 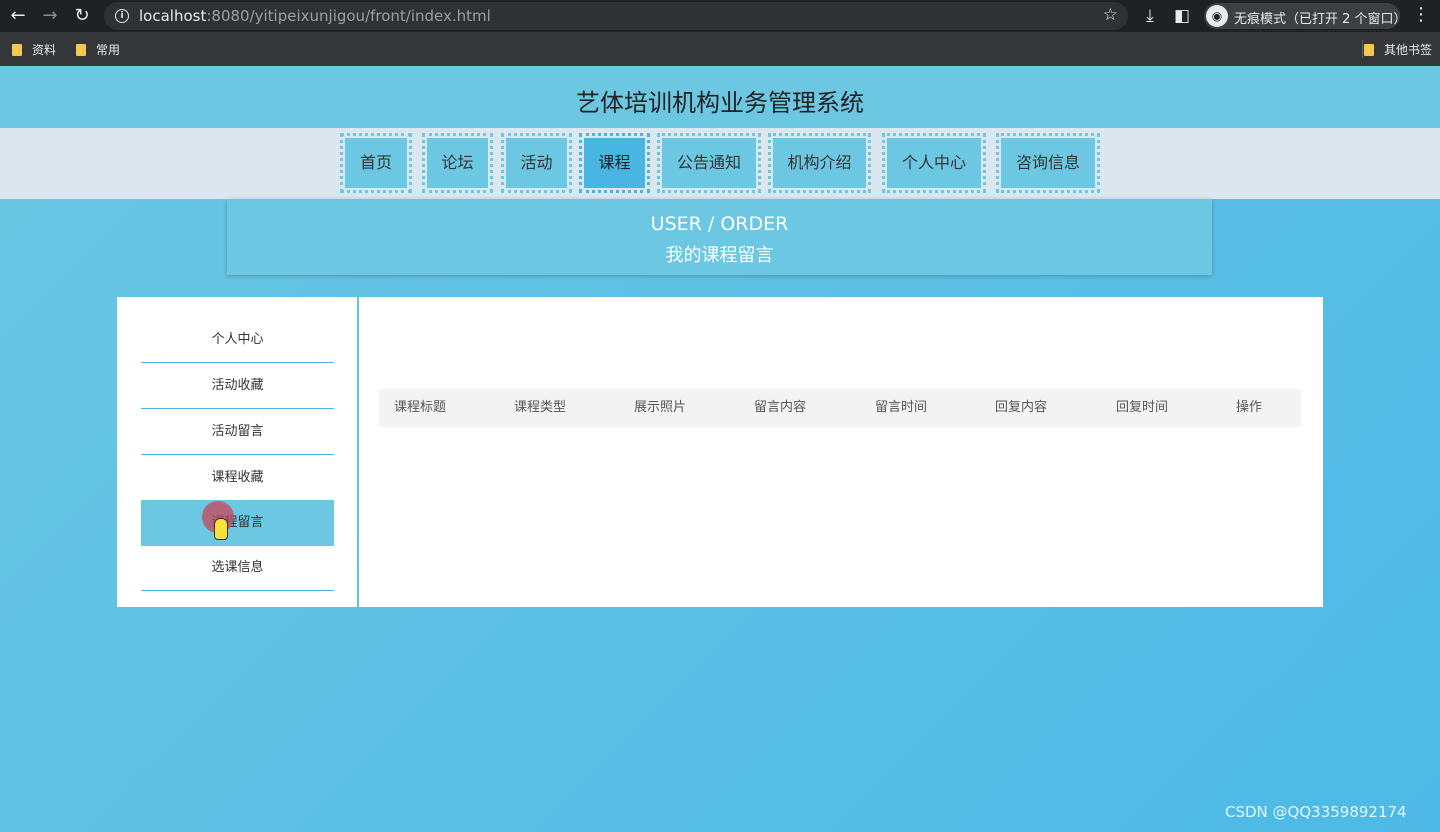 I want to click on bookmark-star-icon: ☆, so click(x=1110, y=15).